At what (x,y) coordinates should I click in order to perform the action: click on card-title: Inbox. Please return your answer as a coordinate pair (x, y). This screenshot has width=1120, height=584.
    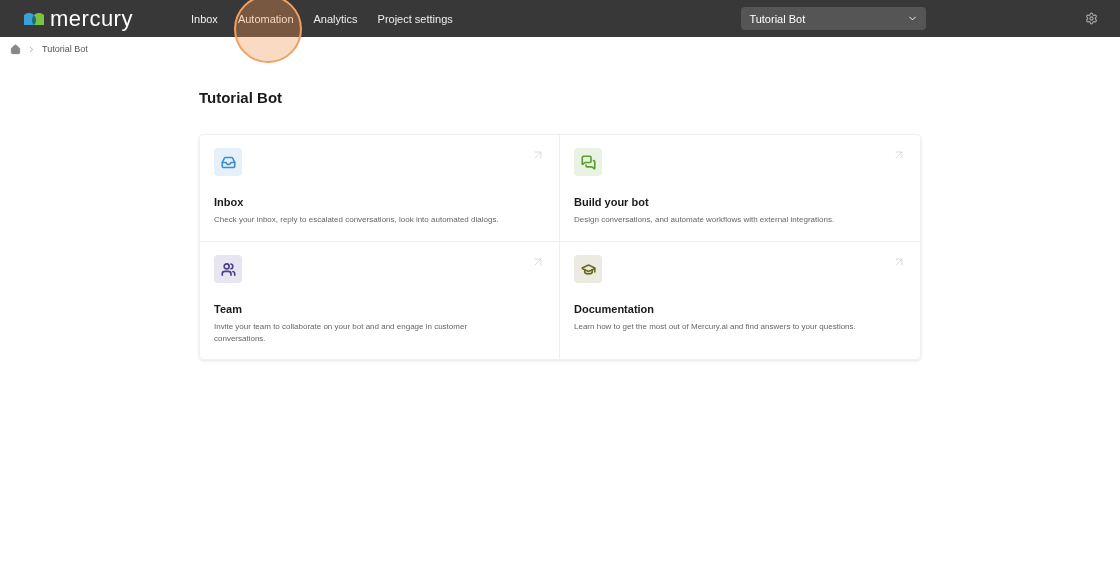
    Looking at the image, I should click on (229, 202).